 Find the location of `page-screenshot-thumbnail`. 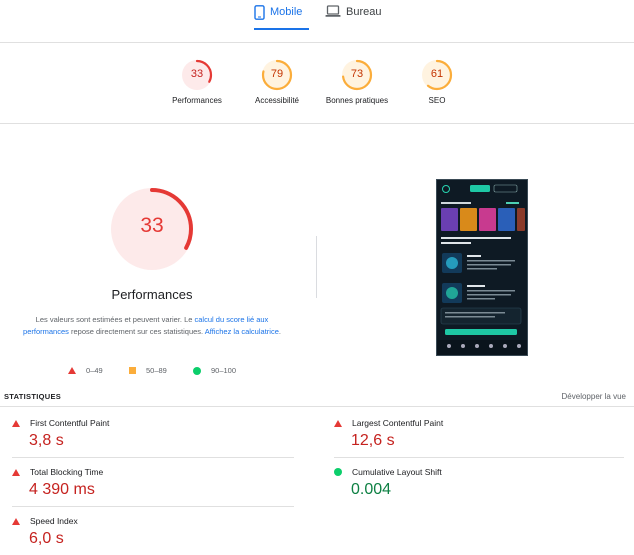

page-screenshot-thumbnail is located at coordinates (482, 267).